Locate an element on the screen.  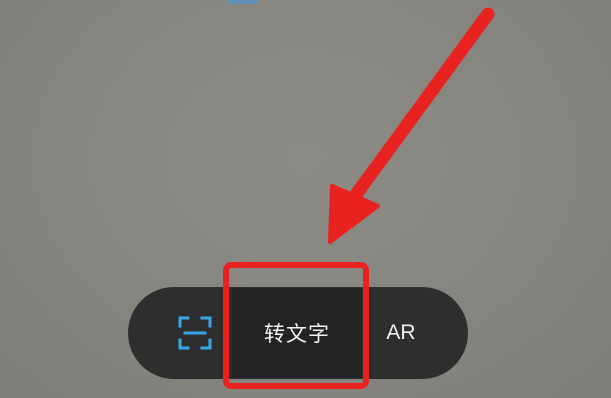
scan-mode-button is located at coordinates (195, 333).